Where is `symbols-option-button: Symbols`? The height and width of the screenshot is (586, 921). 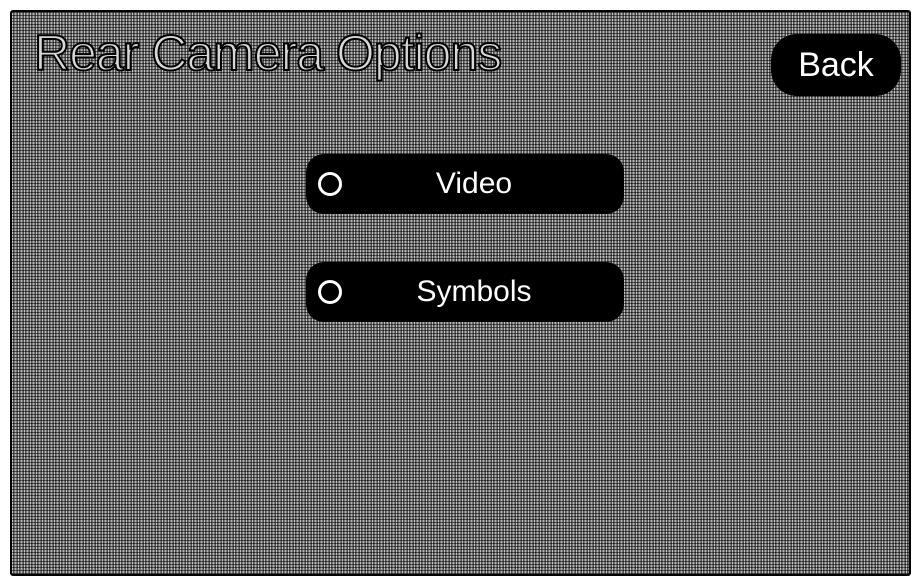 symbols-option-button: Symbols is located at coordinates (465, 292).